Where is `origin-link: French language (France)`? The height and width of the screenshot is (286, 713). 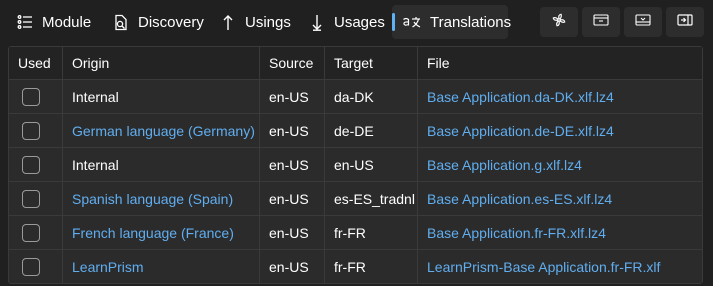 origin-link: French language (France) is located at coordinates (161, 232).